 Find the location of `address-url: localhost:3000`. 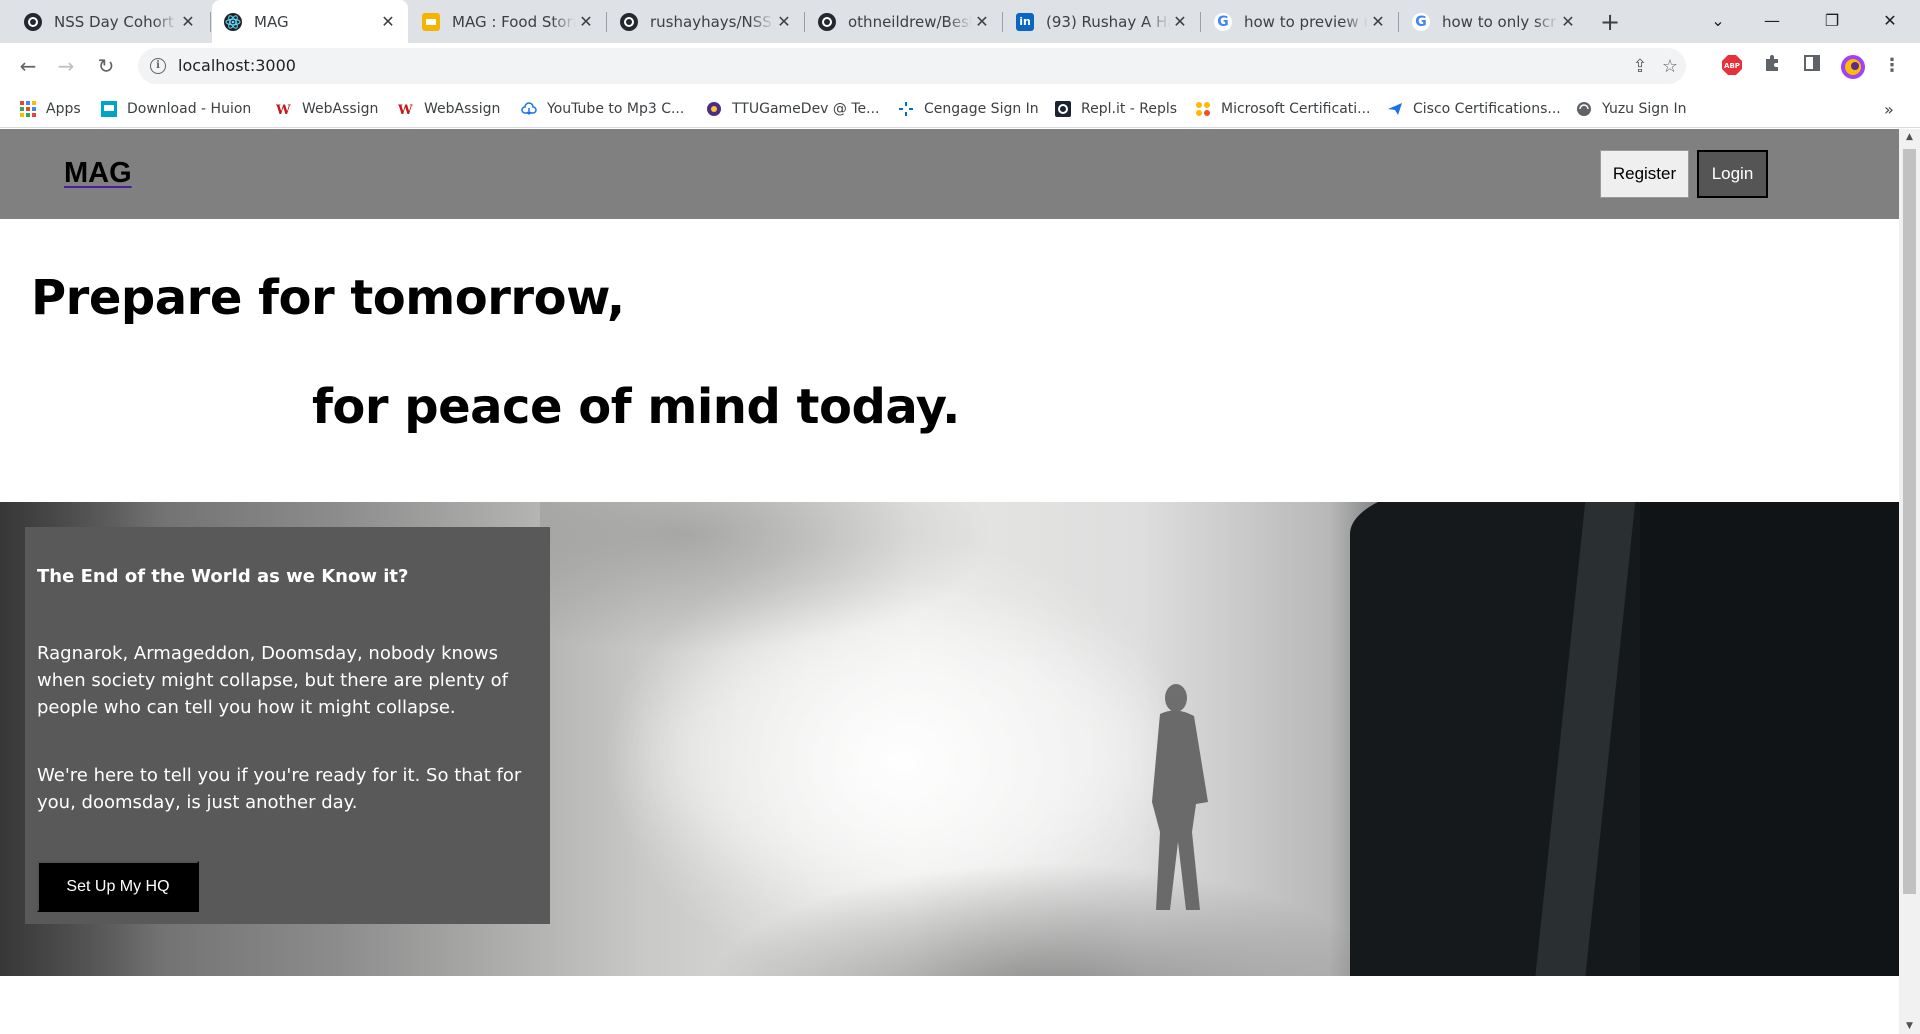

address-url: localhost:3000 is located at coordinates (237, 65).